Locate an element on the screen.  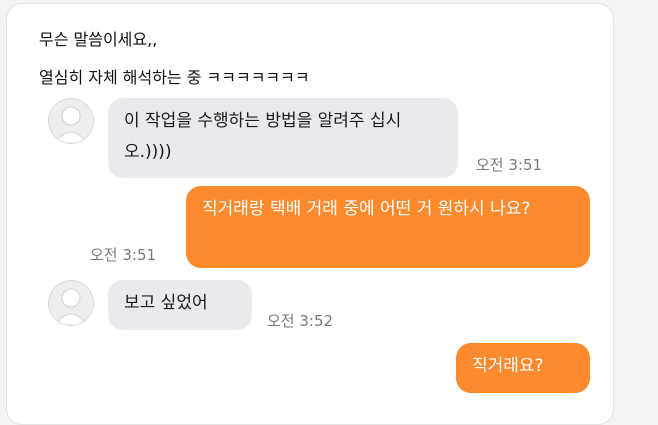
message-bubble-incoming: 이 작업을 수행하는 방법을 알려주 십시오.)))) is located at coordinates (283, 138).